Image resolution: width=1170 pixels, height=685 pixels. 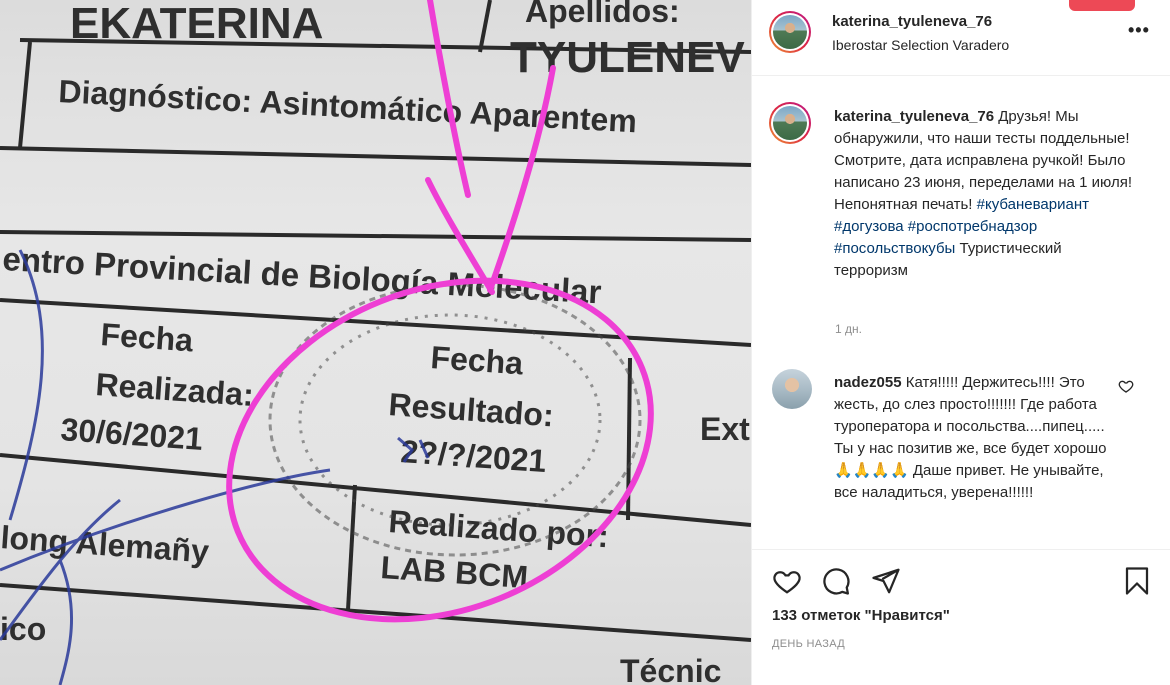 I want to click on hashtag-link: #посольствокубы, so click(x=894, y=248).